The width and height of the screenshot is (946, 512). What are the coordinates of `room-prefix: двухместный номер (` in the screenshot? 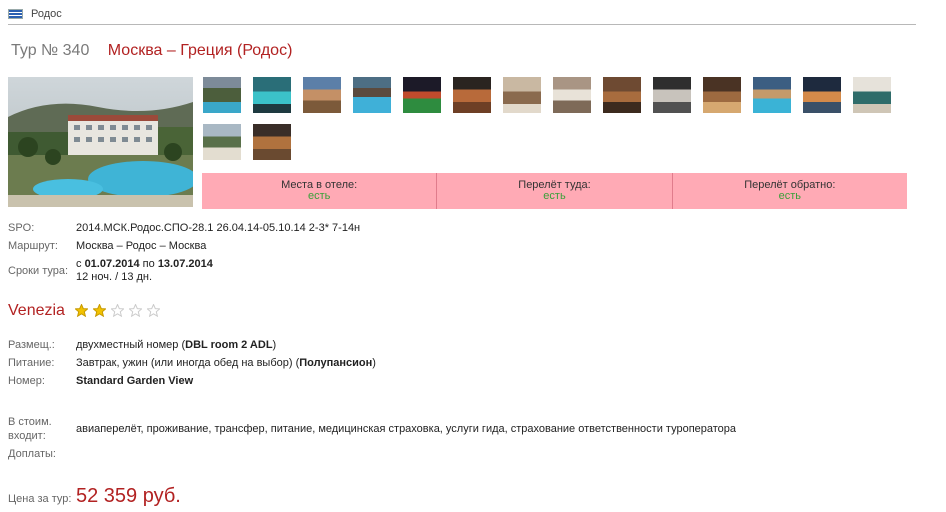 It's located at (131, 345).